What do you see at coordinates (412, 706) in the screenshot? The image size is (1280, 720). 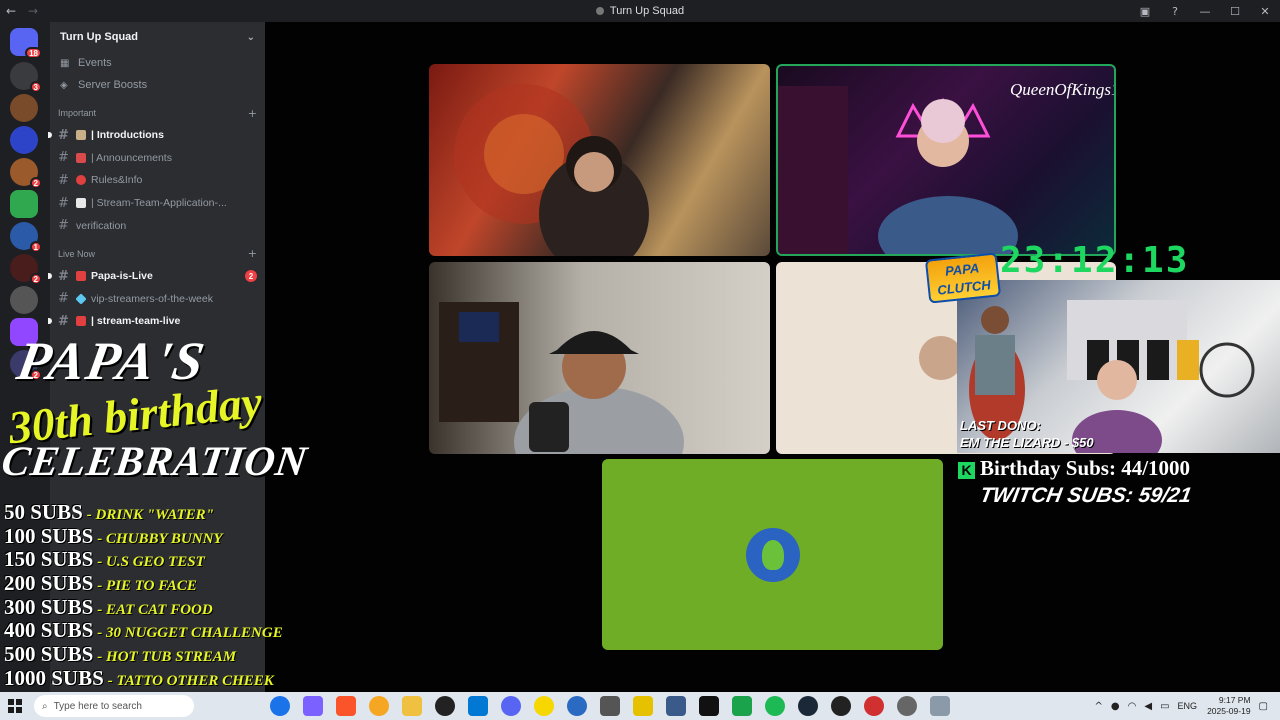 I see `file-explorer-icon` at bounding box center [412, 706].